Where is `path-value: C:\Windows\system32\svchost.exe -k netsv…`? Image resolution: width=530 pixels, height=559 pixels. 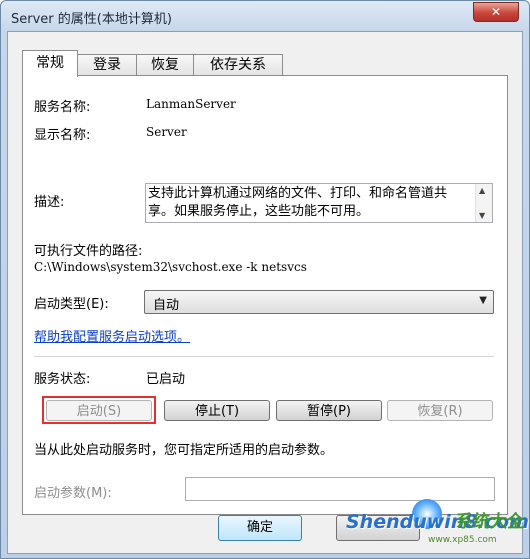 path-value: C:\Windows\system32\svchost.exe -k netsv… is located at coordinates (170, 267).